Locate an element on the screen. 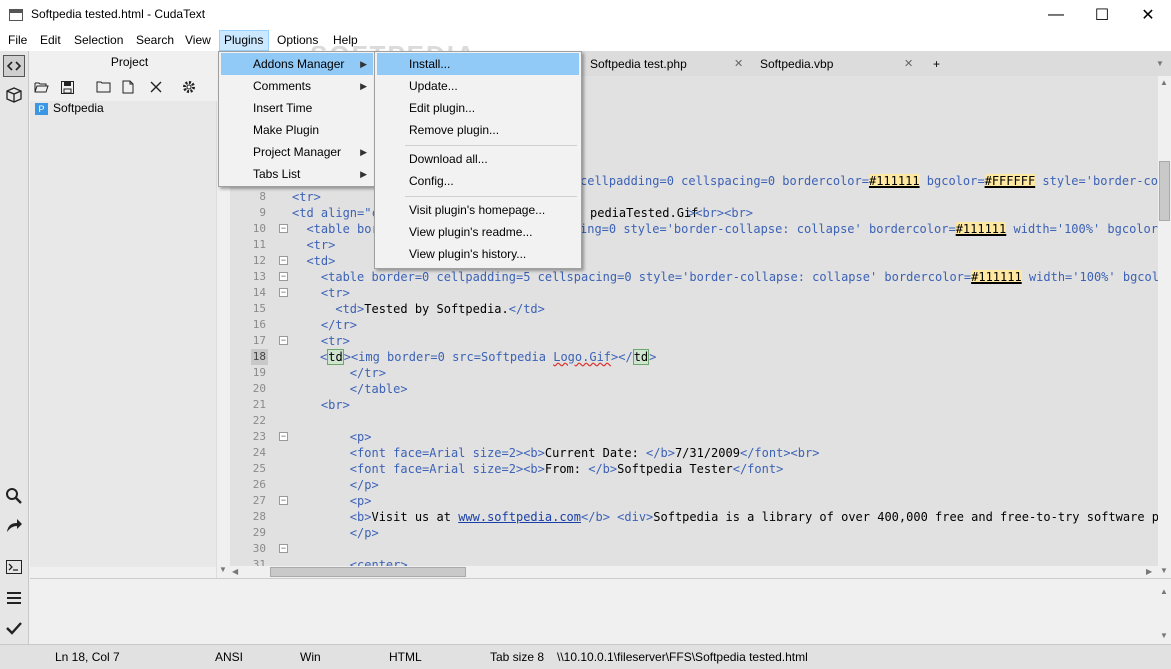  line-number: 22 is located at coordinates (259, 420).